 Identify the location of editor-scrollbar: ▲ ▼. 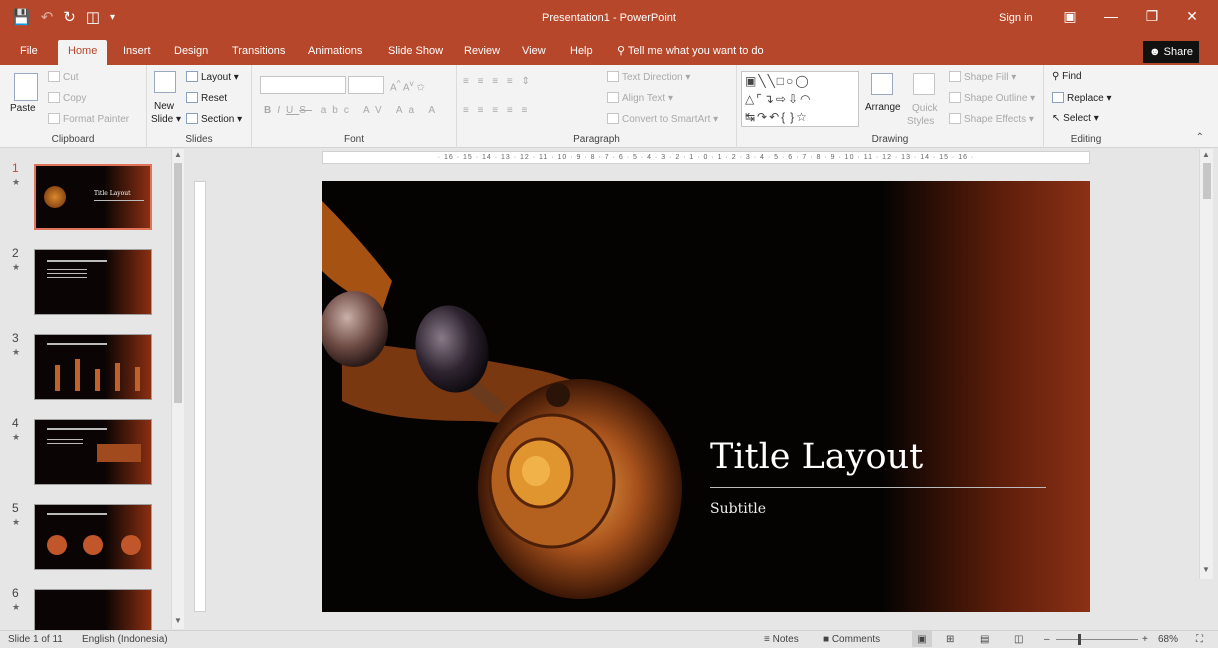
(1206, 364).